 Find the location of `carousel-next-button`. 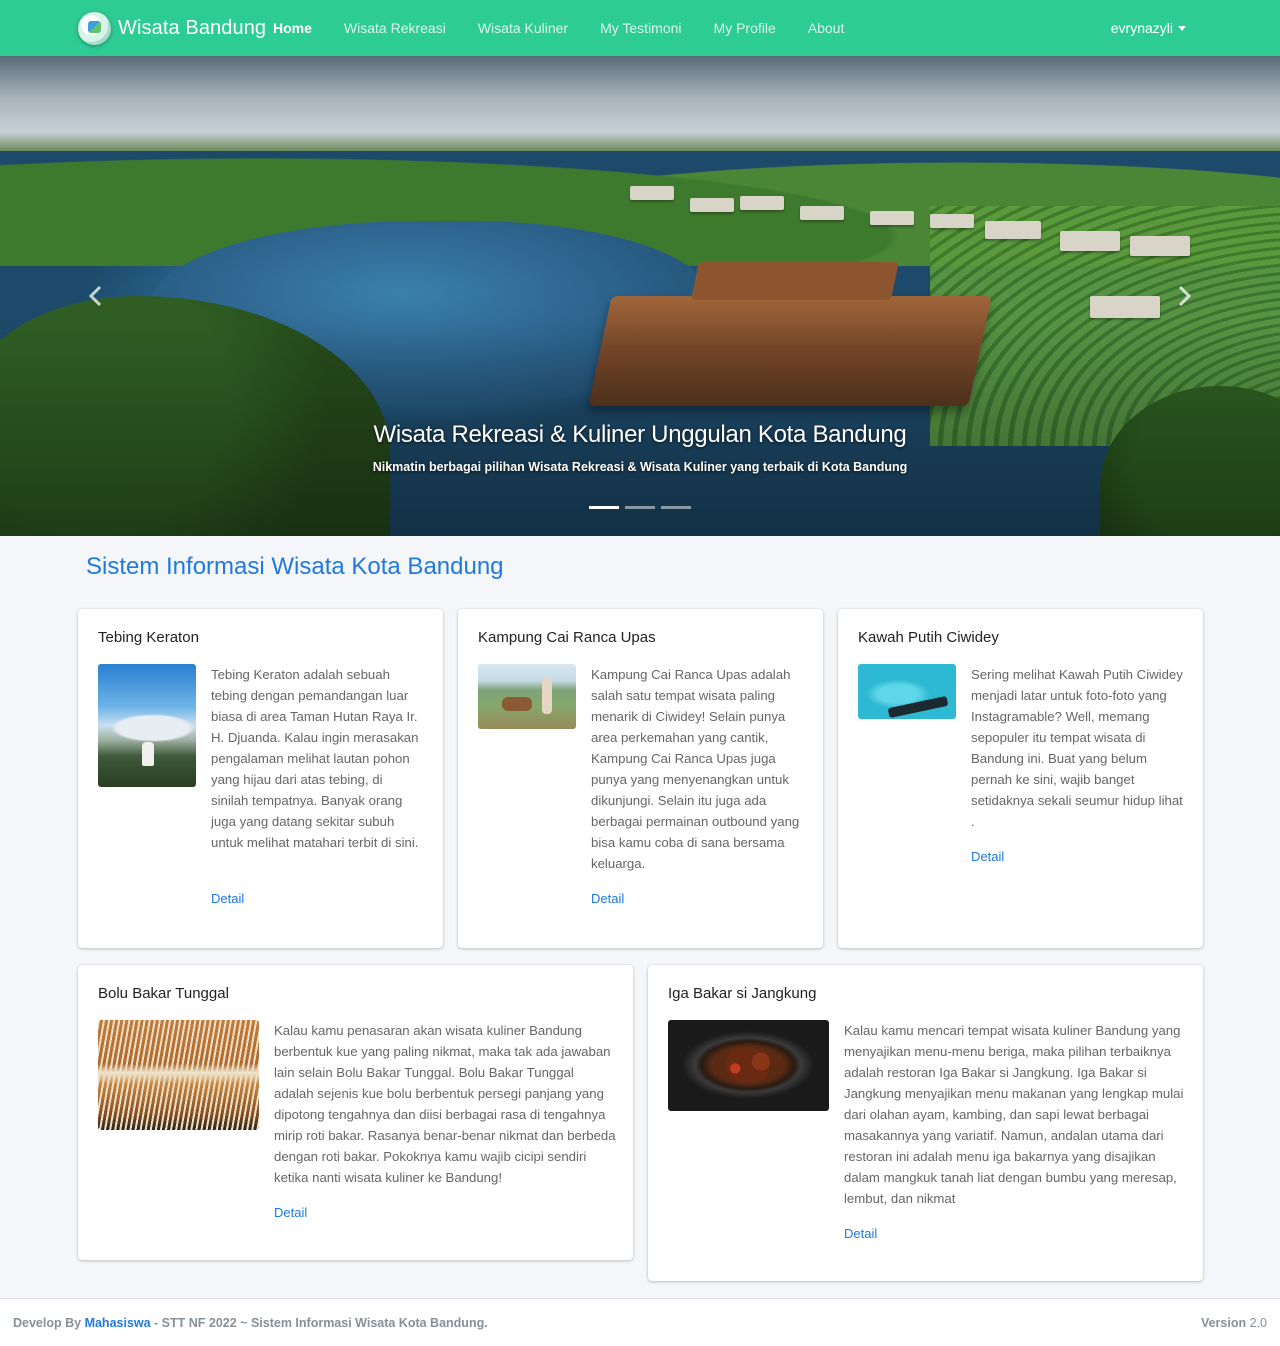

carousel-next-button is located at coordinates (1184, 296).